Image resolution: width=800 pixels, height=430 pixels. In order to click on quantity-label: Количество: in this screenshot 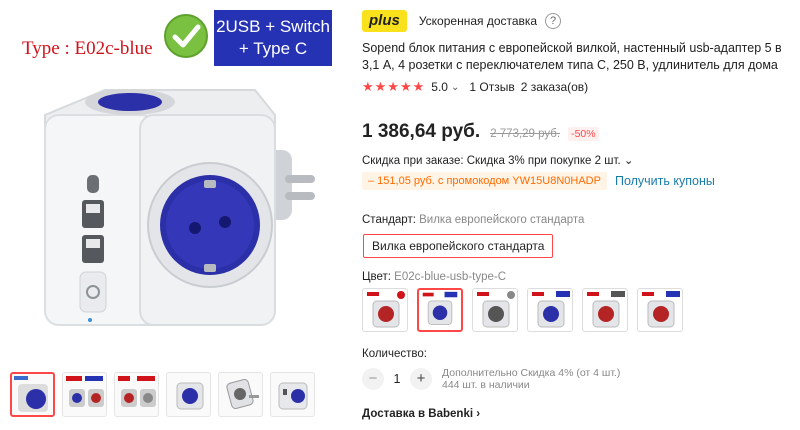, I will do `click(394, 354)`.